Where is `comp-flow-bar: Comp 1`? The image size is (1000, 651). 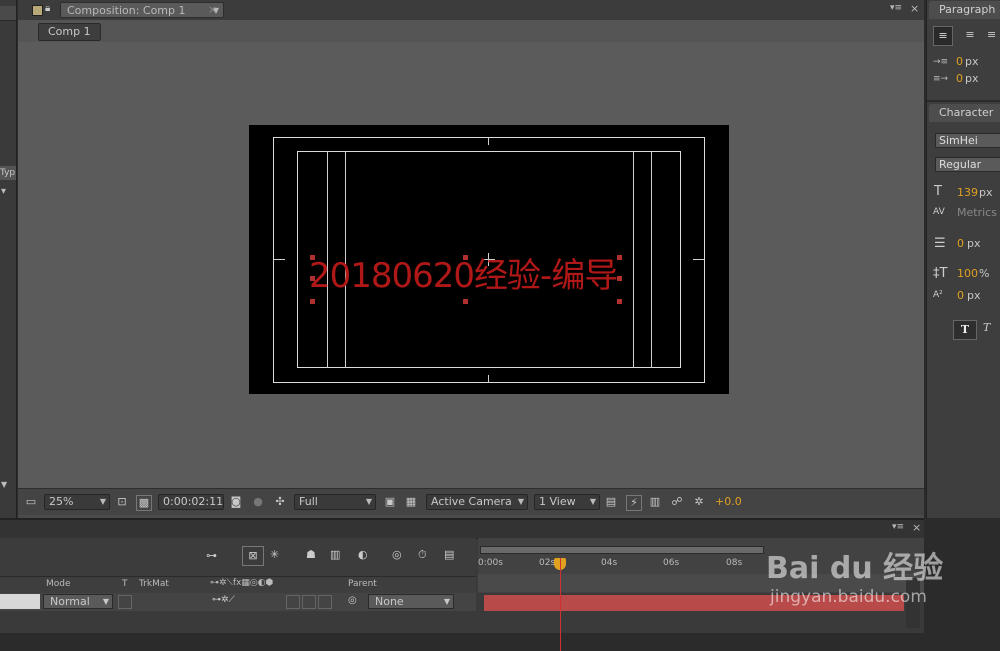 comp-flow-bar: Comp 1 is located at coordinates (471, 31).